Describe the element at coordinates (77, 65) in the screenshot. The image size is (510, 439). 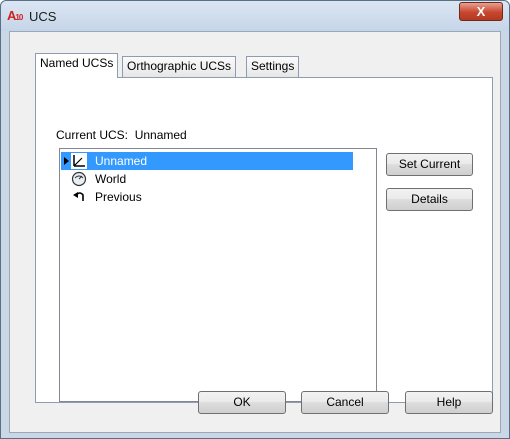
I see `tab-named-ucss: Named UCSs` at that location.